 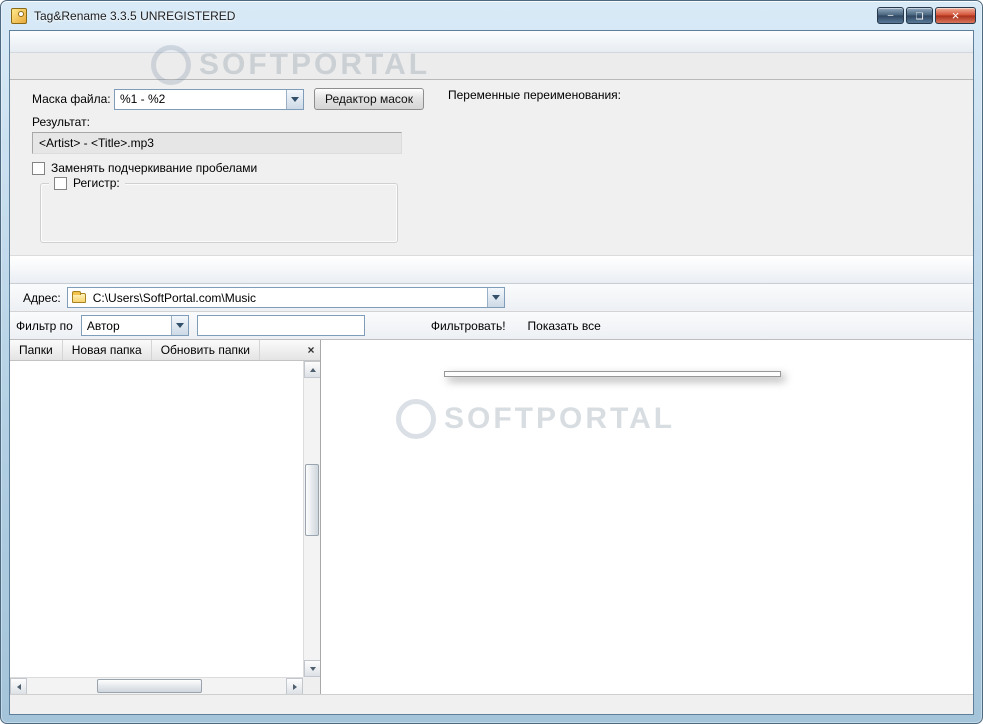 What do you see at coordinates (156, 519) in the screenshot?
I see `folder-tree` at bounding box center [156, 519].